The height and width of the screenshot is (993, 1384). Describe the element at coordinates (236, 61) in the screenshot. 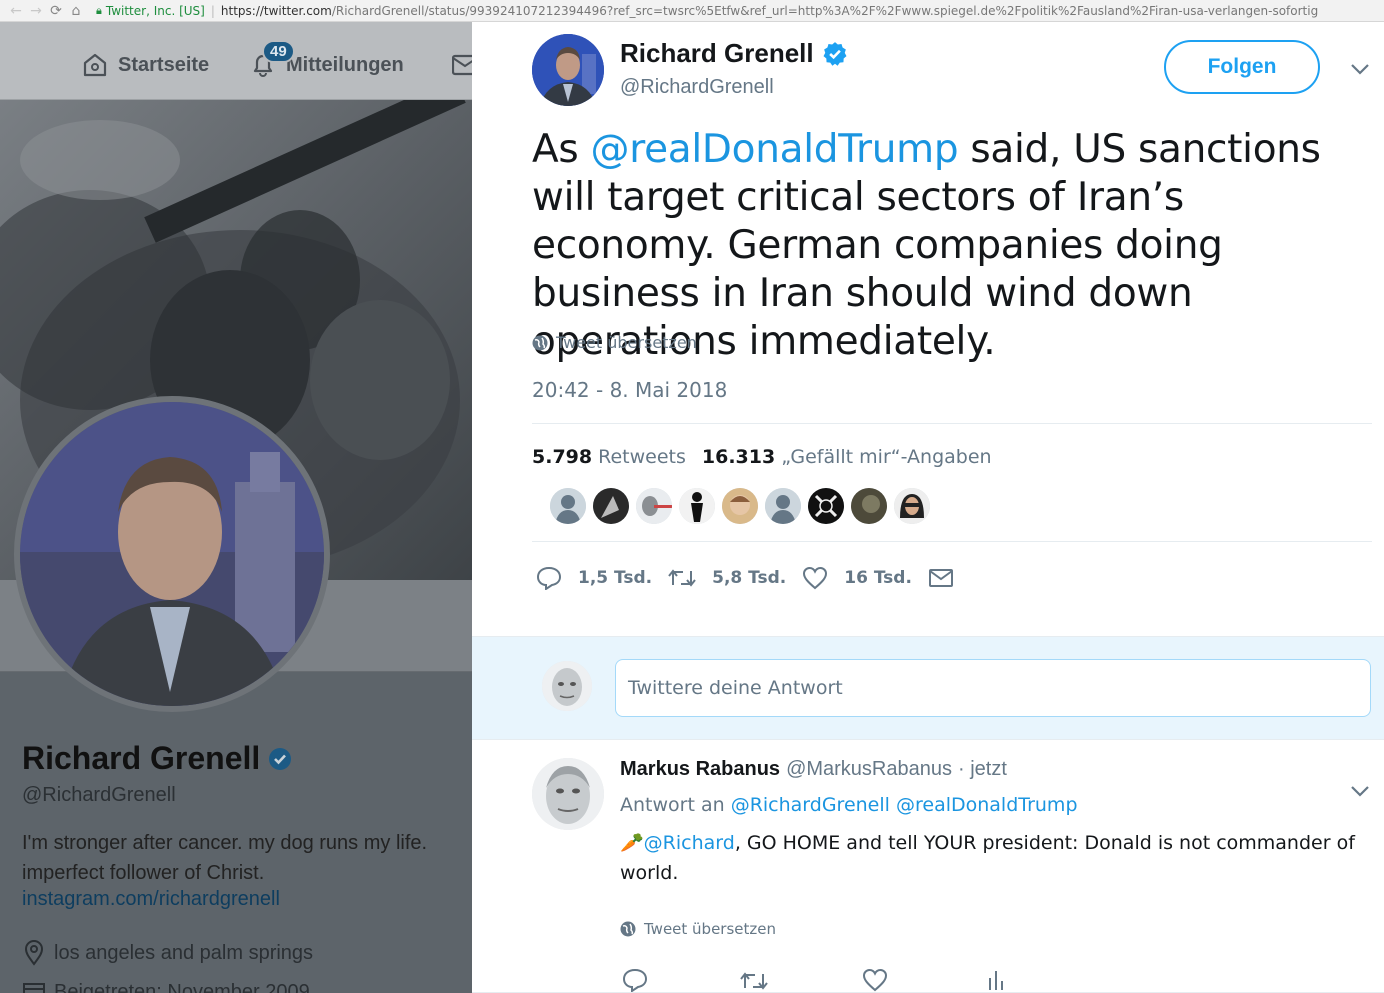

I see `top-nav: Startseite Mitteilungen 49` at that location.